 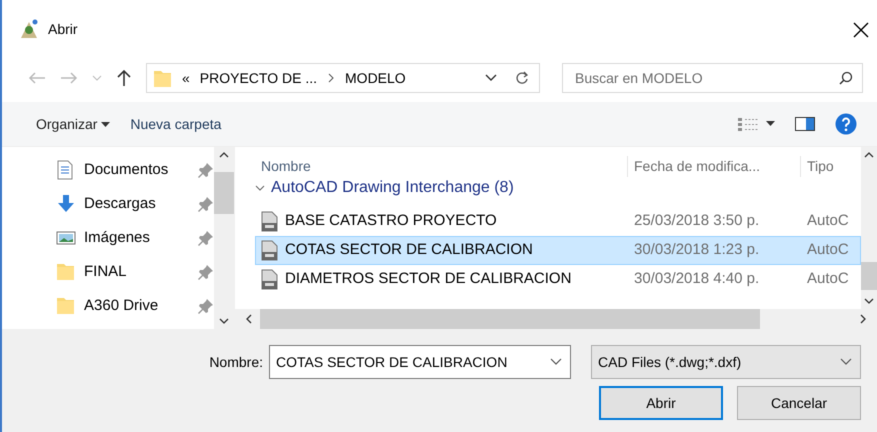 I want to click on search-icon, so click(x=846, y=78).